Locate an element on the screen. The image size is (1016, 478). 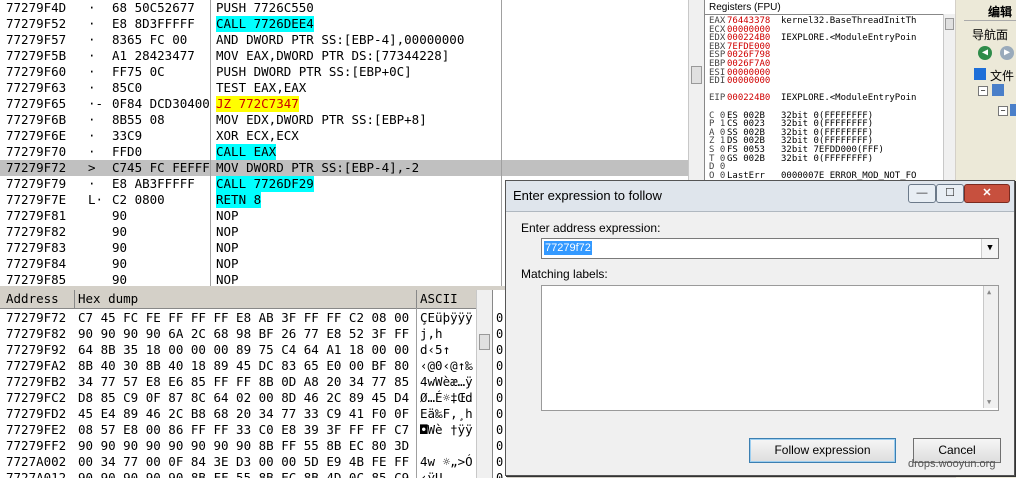
hex-ascii: 4wWèæ…ÿ is located at coordinates (446, 381).